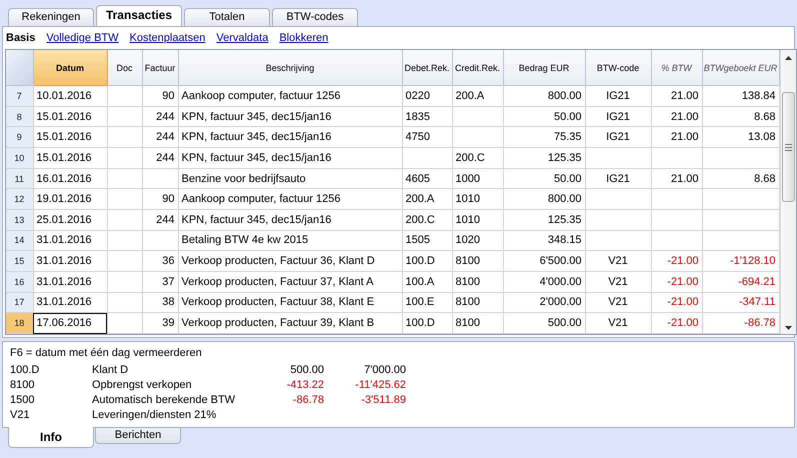 The height and width of the screenshot is (458, 797). What do you see at coordinates (19, 261) in the screenshot?
I see `row-number: 15` at bounding box center [19, 261].